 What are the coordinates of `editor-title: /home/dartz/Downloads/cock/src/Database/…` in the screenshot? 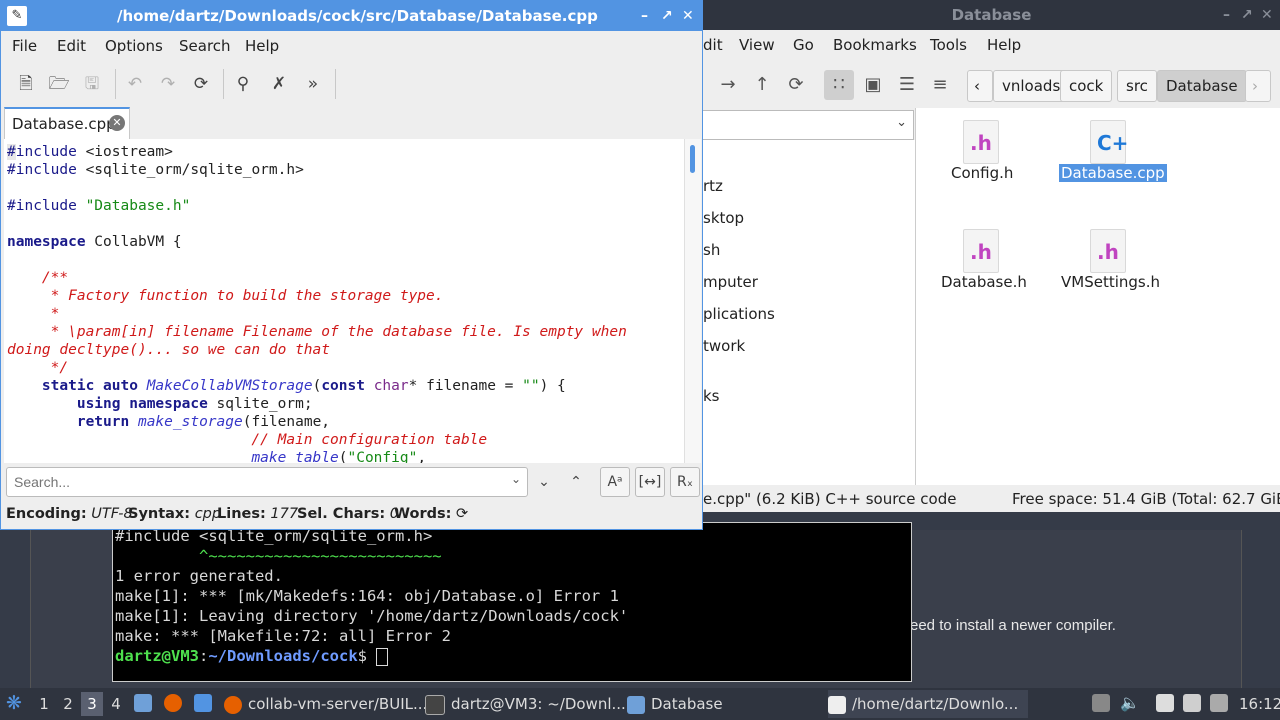 It's located at (357, 16).